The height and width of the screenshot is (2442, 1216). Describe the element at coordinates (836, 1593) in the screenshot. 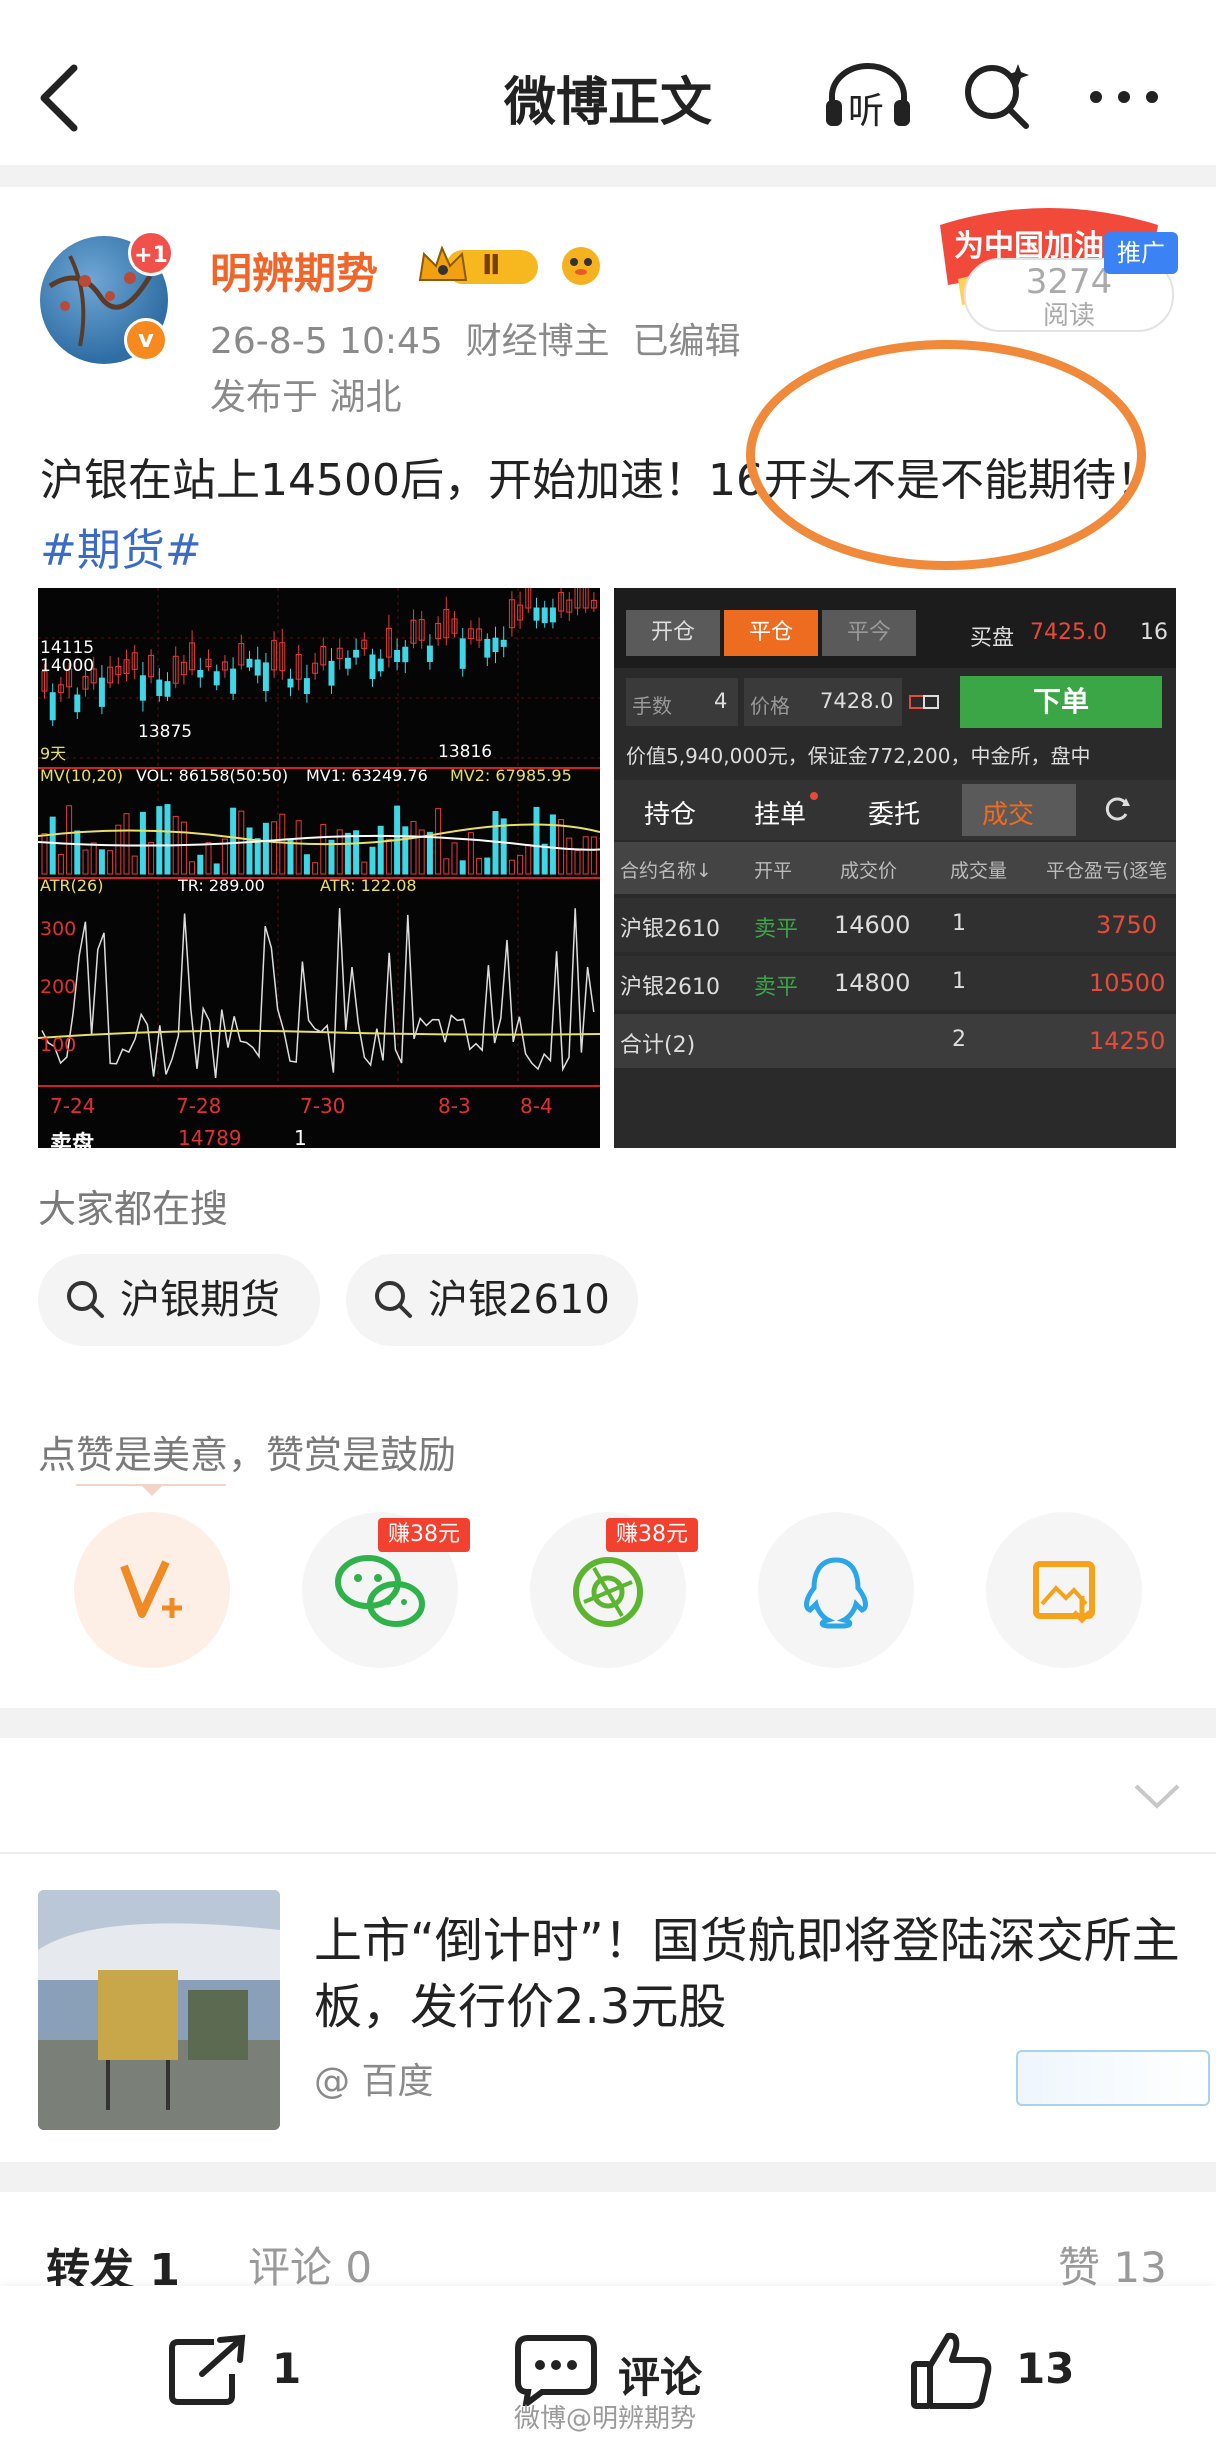

I see `qq-icon` at that location.